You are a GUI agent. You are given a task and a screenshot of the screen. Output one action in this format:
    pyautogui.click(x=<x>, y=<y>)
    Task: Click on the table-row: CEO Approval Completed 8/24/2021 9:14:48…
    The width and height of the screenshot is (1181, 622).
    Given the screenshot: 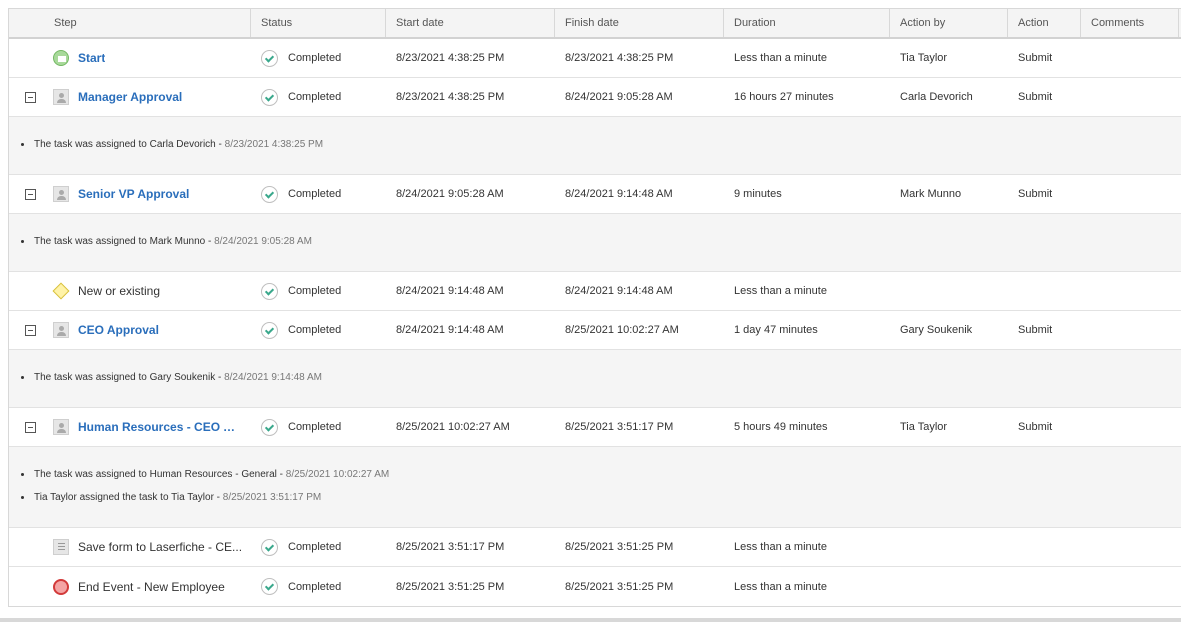 What is the action you would take?
    pyautogui.click(x=595, y=330)
    